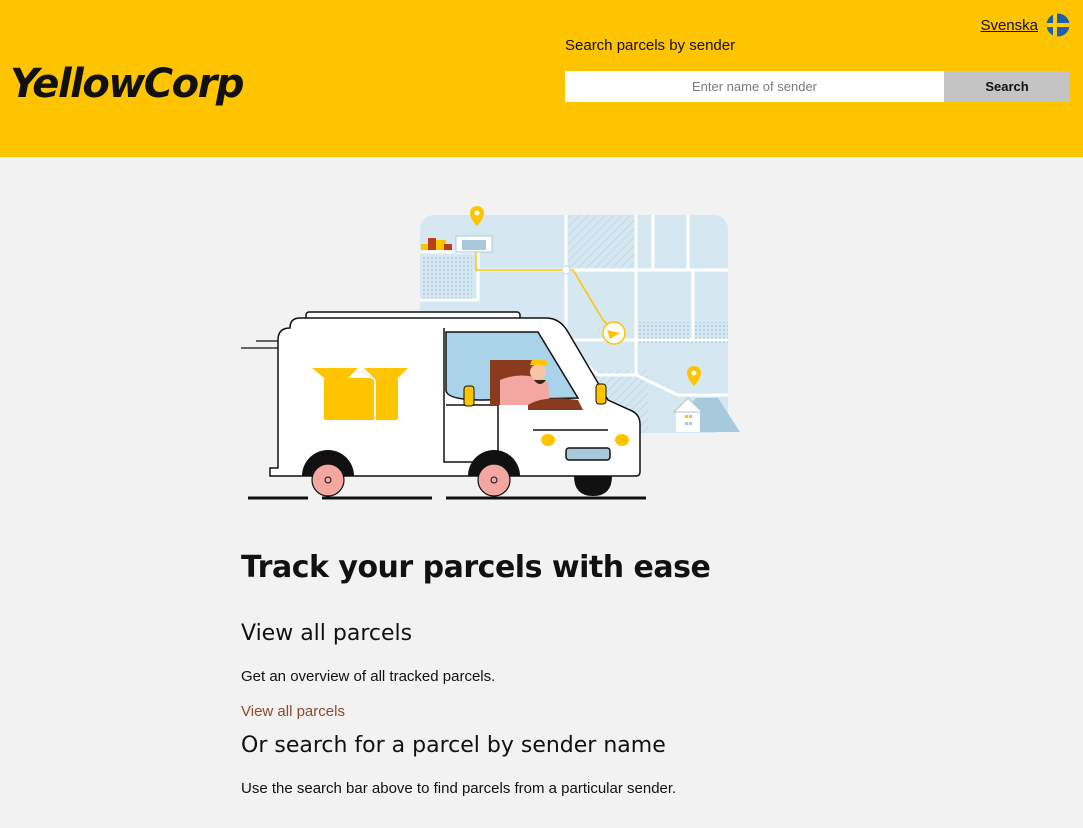  I want to click on sender-search-input, so click(754, 86).